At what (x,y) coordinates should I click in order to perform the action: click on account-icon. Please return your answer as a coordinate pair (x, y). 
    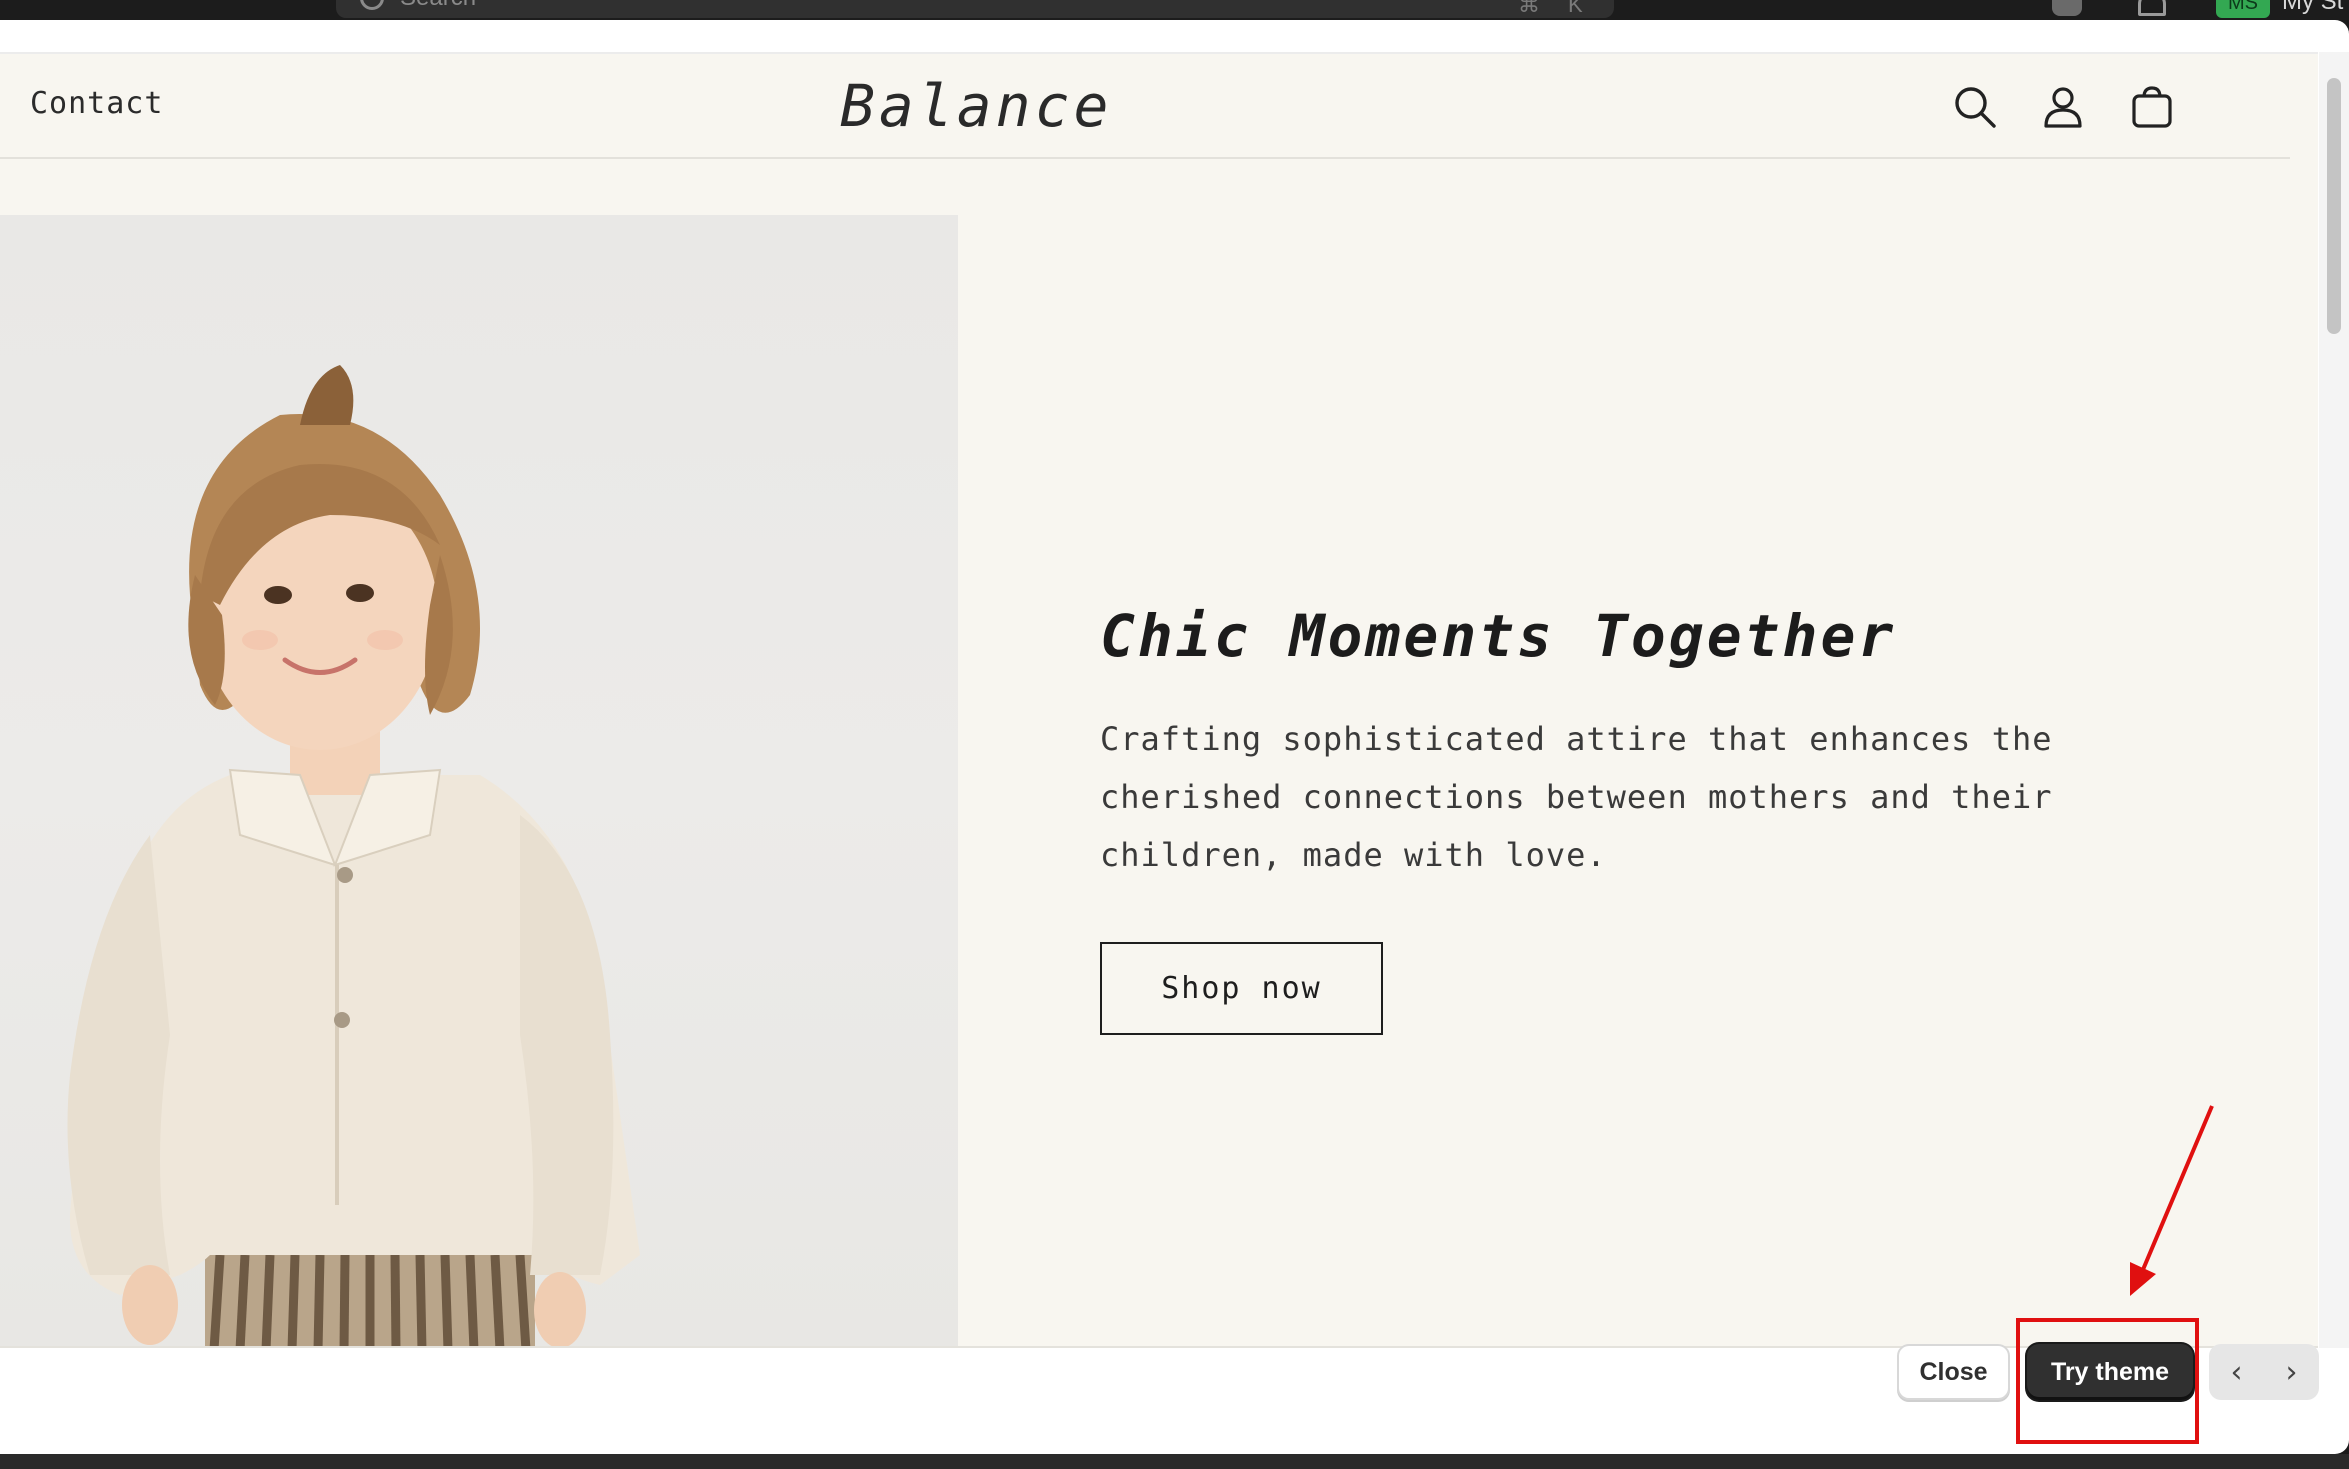
    Looking at the image, I should click on (2063, 107).